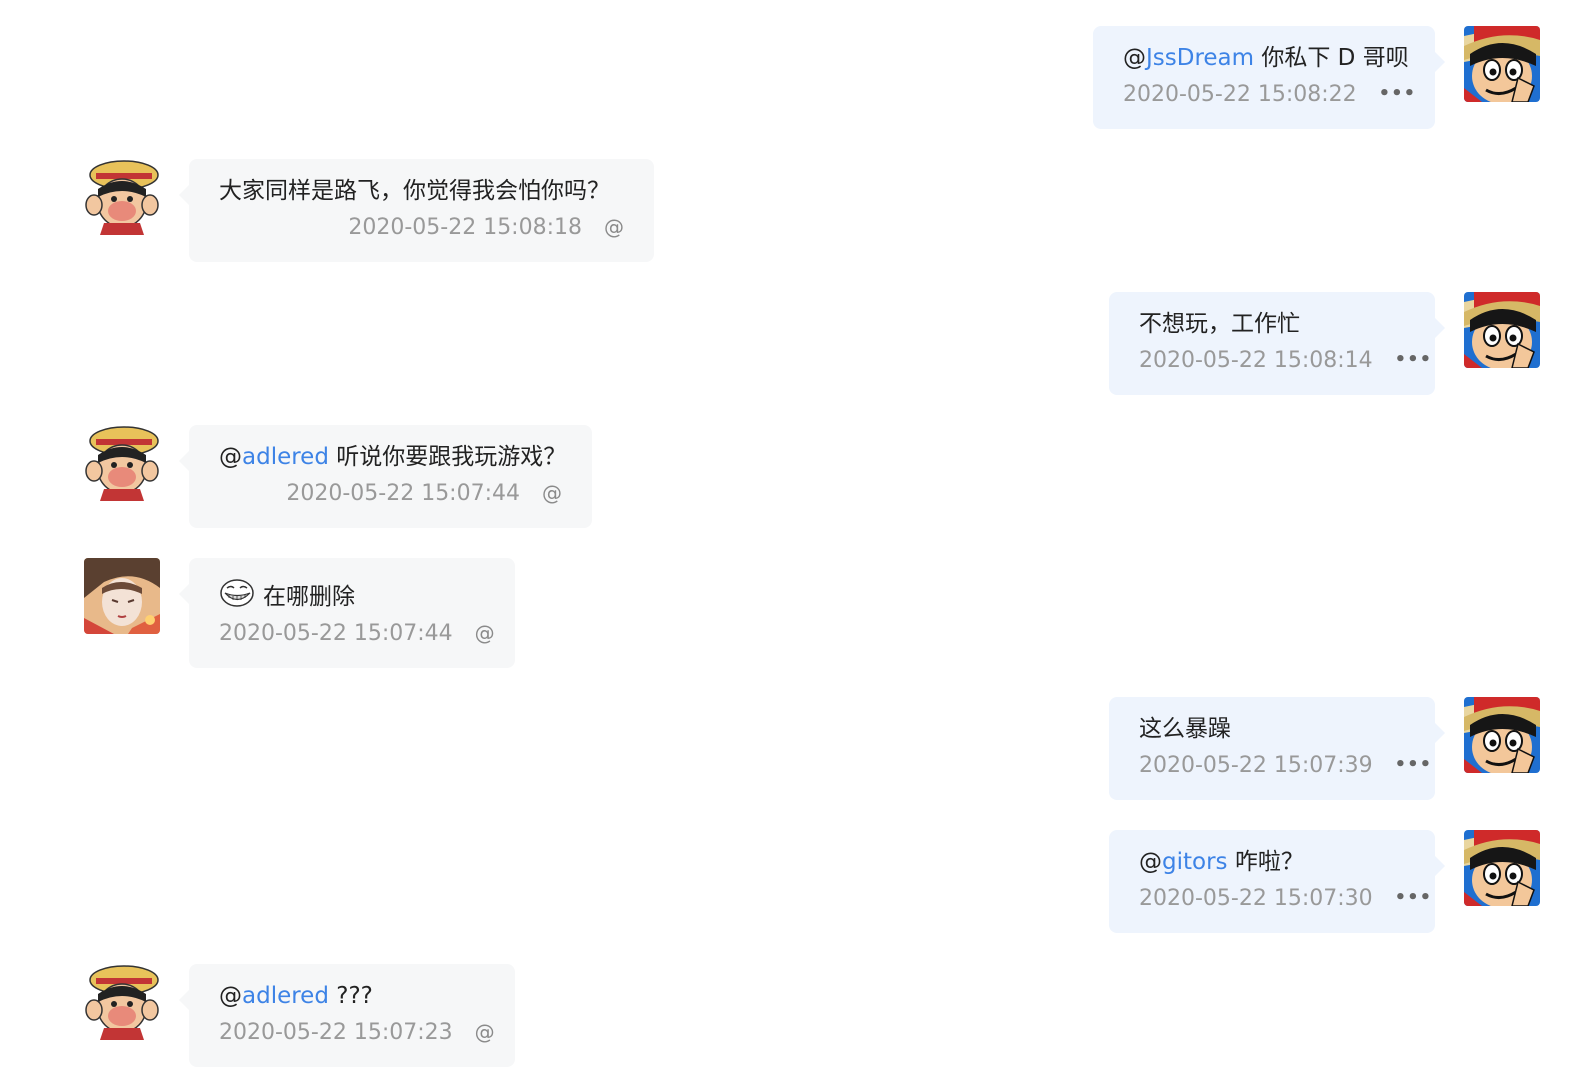  I want to click on message-meta: 2020-05-22 15:07:39 •••, so click(1285, 765).